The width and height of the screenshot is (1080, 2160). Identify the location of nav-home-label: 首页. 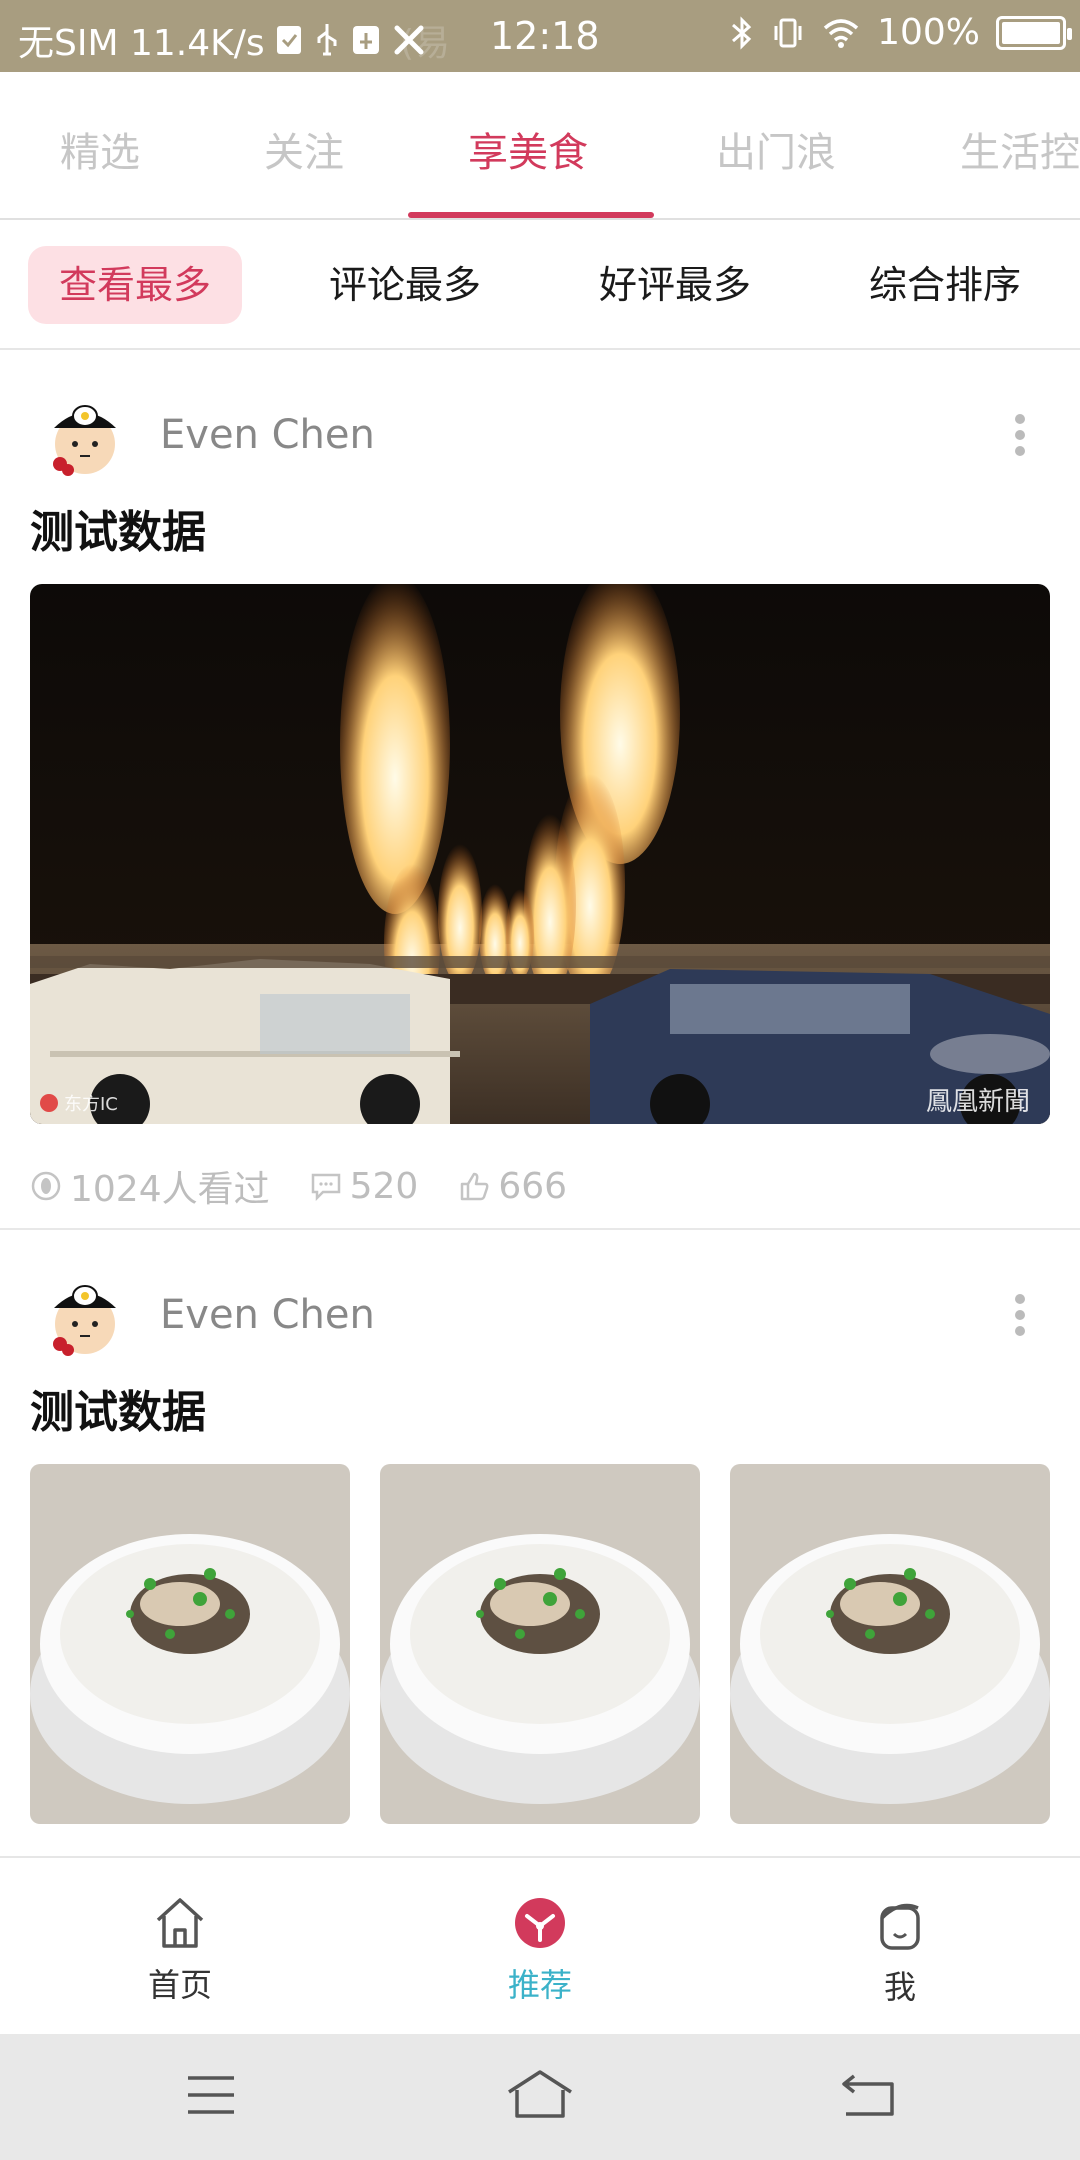
(179, 1985).